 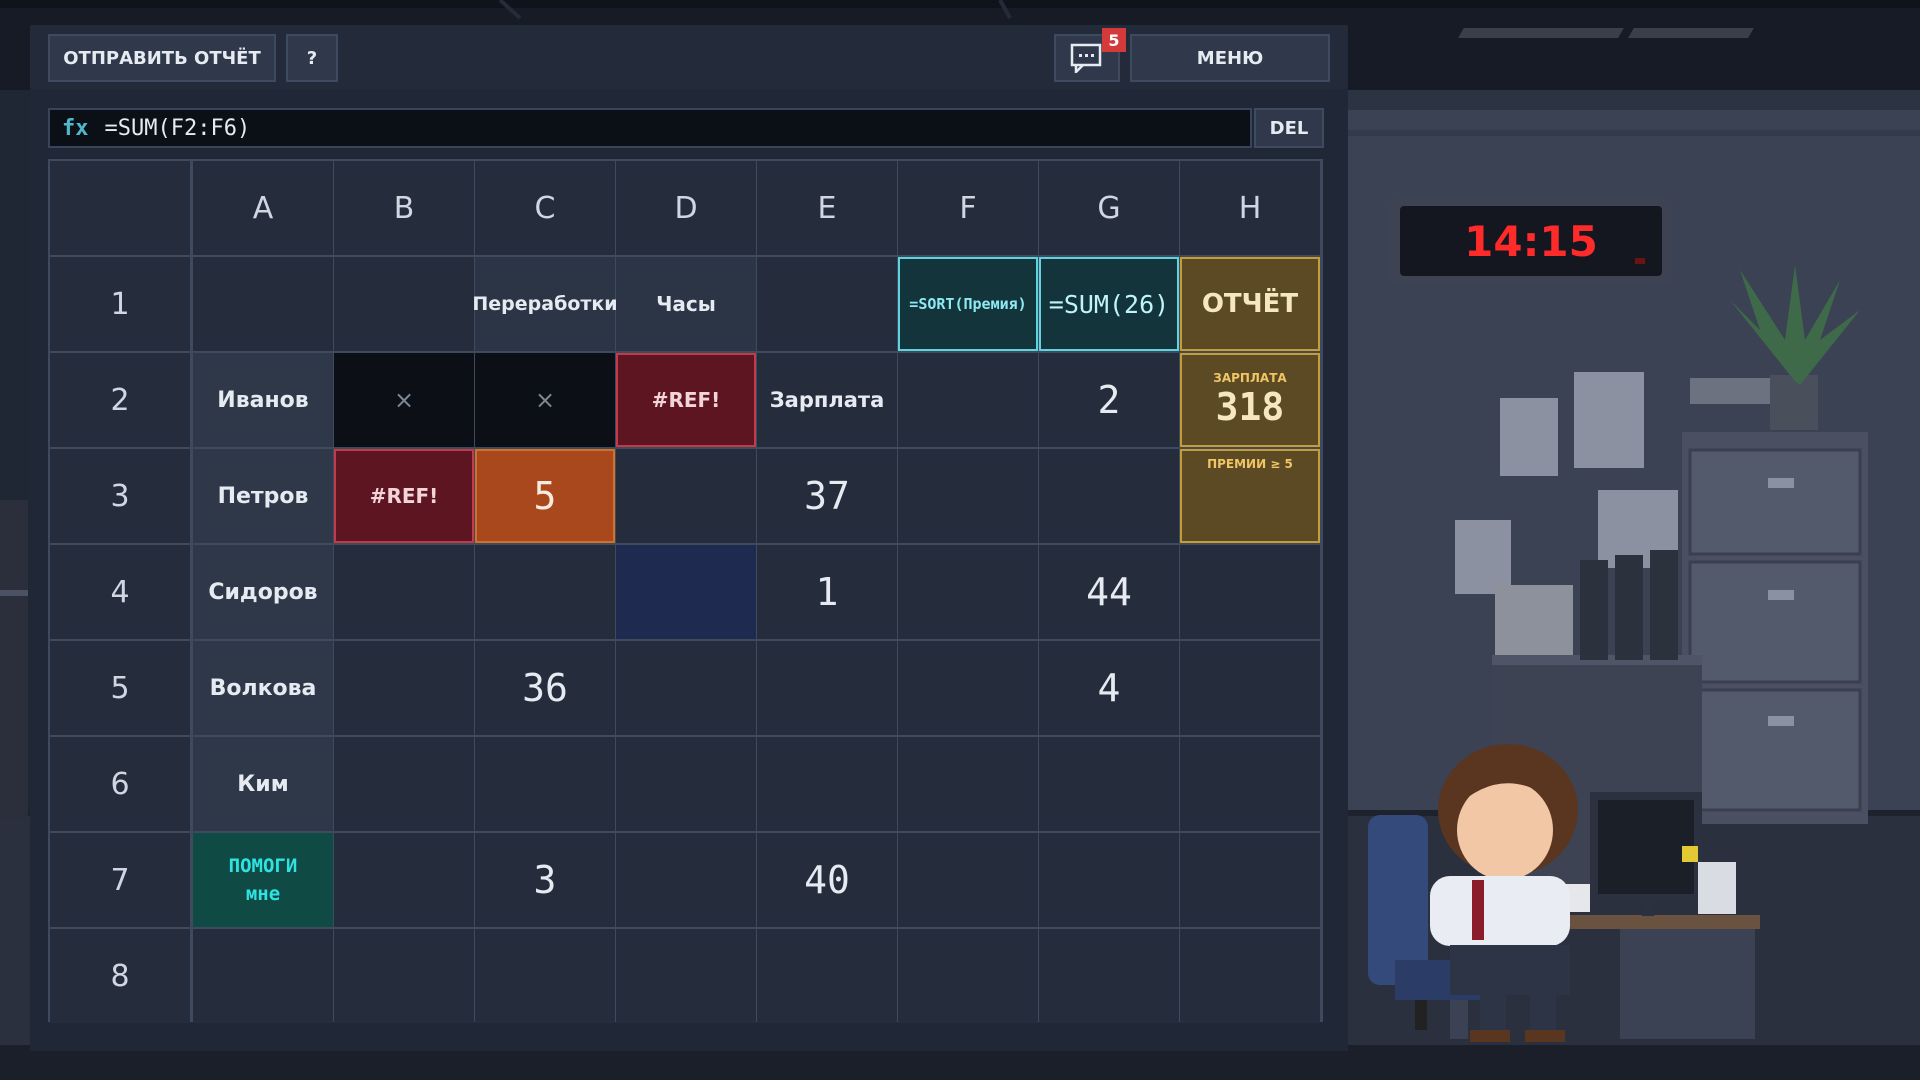 I want to click on cell-g1: =SUM(26), so click(x=1109, y=304).